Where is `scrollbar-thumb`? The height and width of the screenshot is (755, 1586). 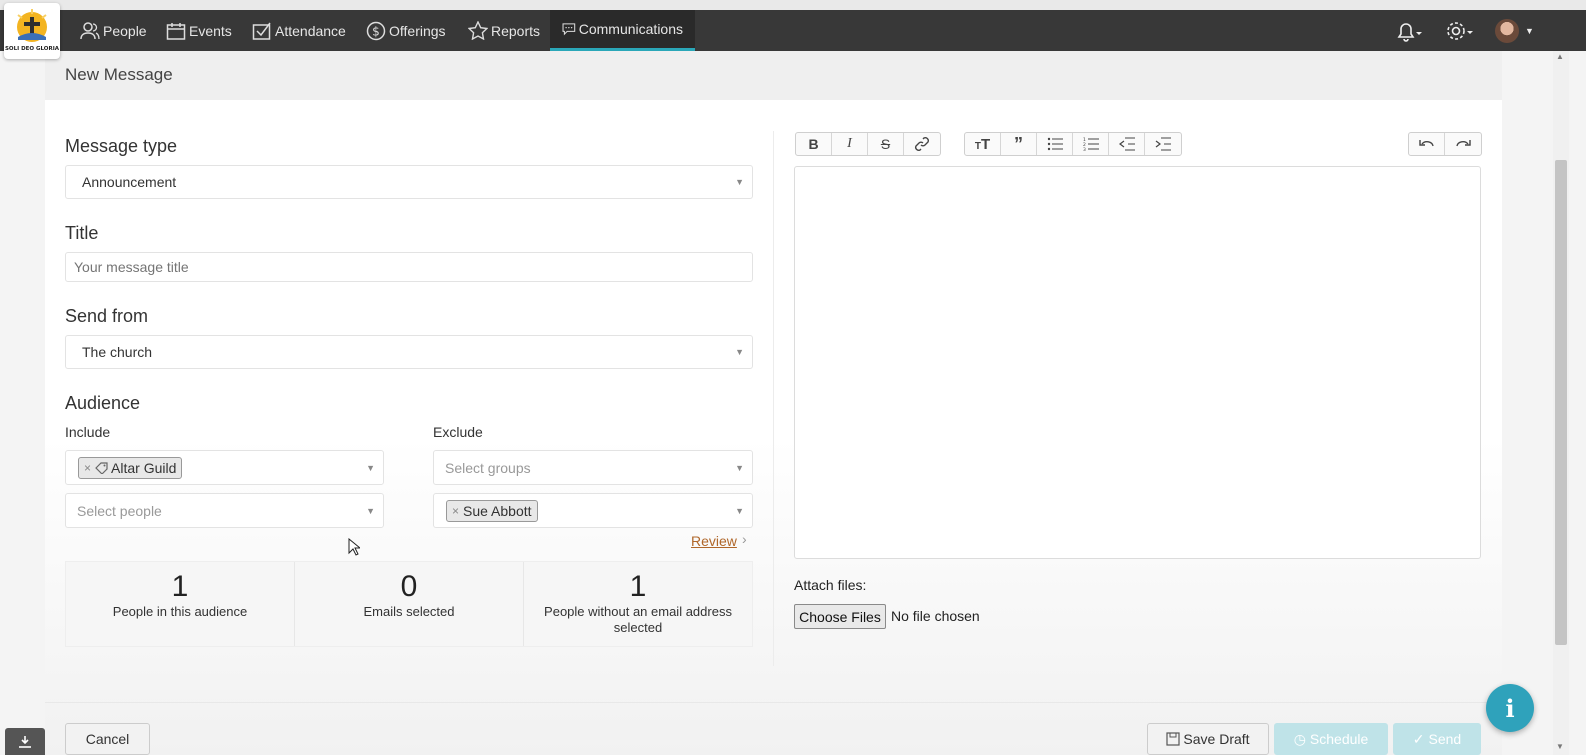 scrollbar-thumb is located at coordinates (1561, 402).